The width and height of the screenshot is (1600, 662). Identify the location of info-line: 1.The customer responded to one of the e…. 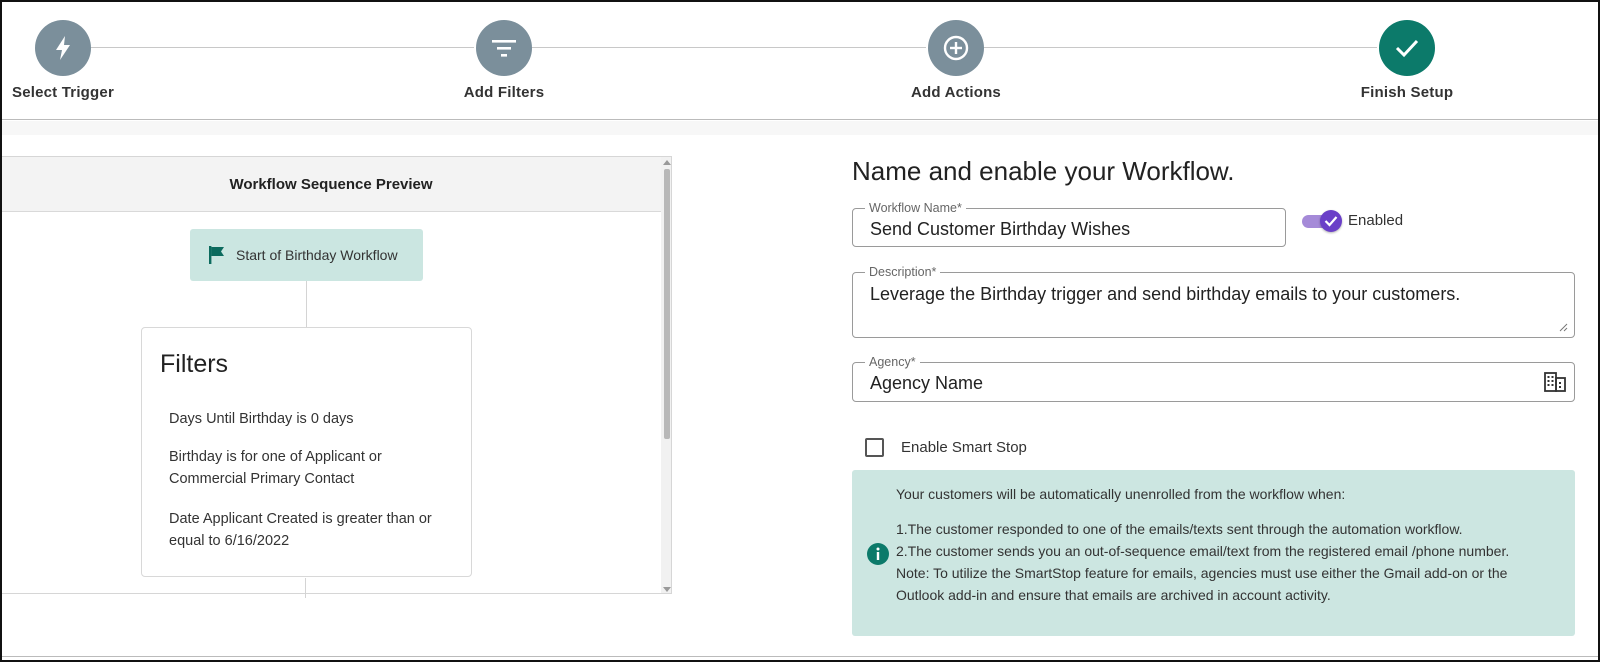
(1179, 529).